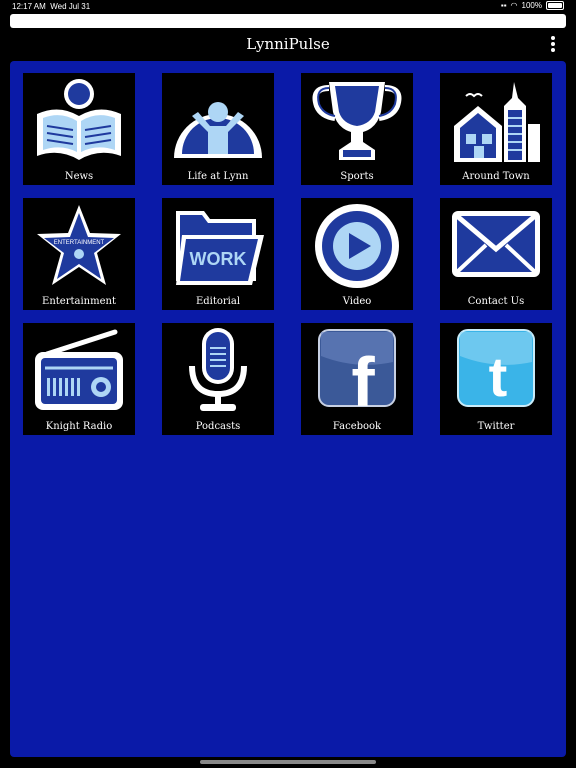 This screenshot has height=768, width=576. Describe the element at coordinates (357, 176) in the screenshot. I see `tile-label: Sports` at that location.